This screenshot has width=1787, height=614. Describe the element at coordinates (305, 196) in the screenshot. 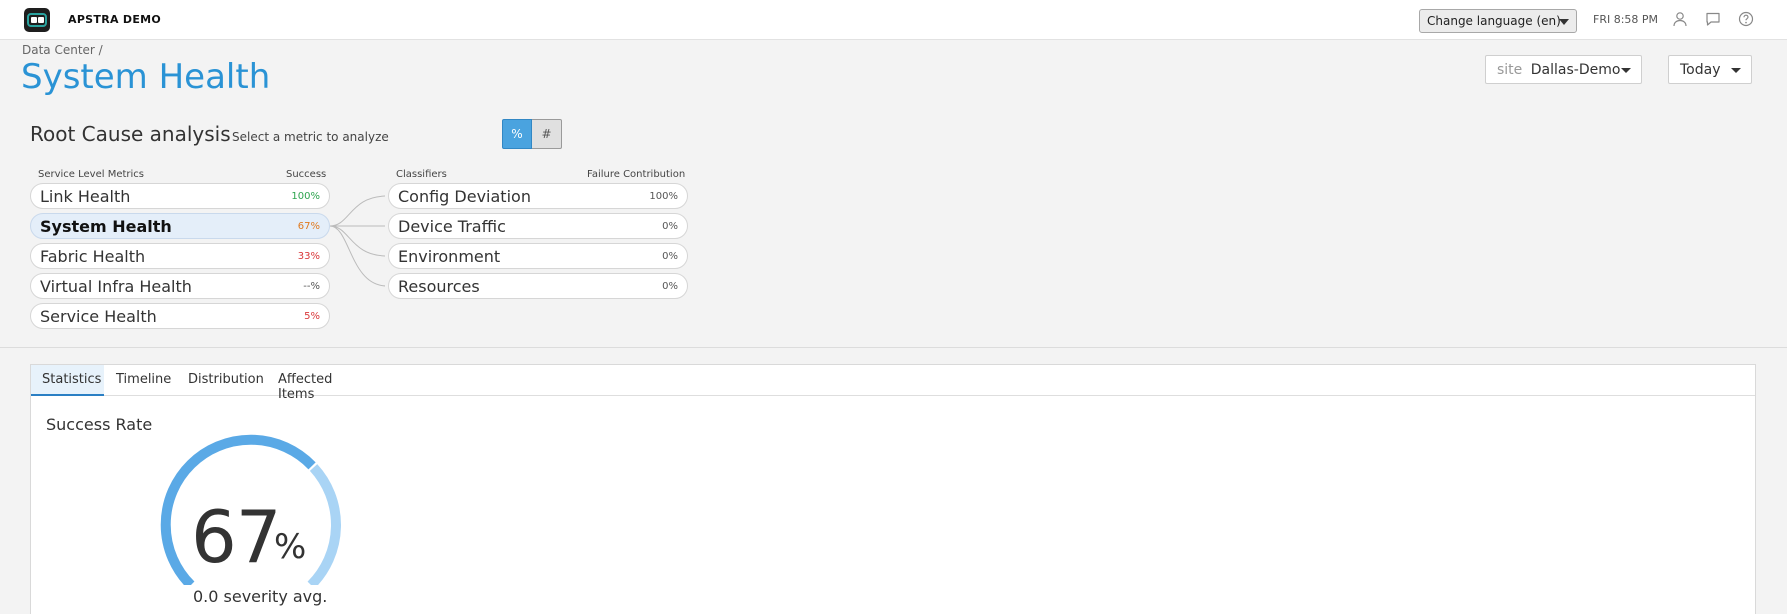

I see `metric-success-value: 100%` at that location.